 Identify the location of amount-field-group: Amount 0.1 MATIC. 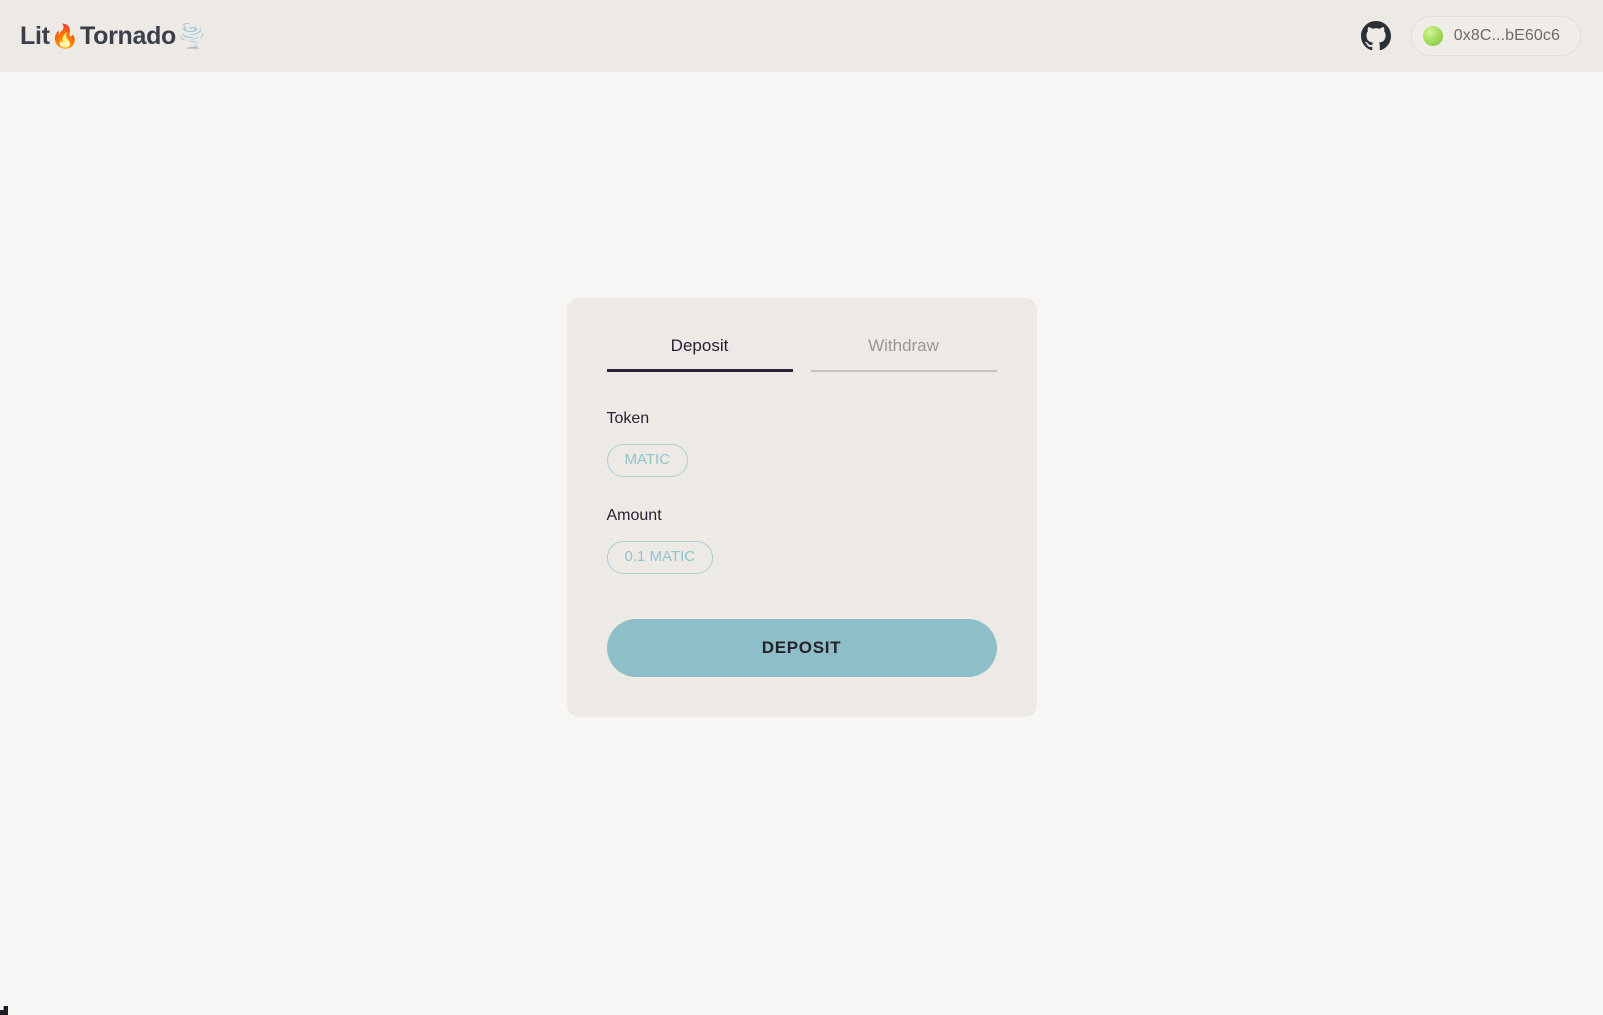
(801, 540).